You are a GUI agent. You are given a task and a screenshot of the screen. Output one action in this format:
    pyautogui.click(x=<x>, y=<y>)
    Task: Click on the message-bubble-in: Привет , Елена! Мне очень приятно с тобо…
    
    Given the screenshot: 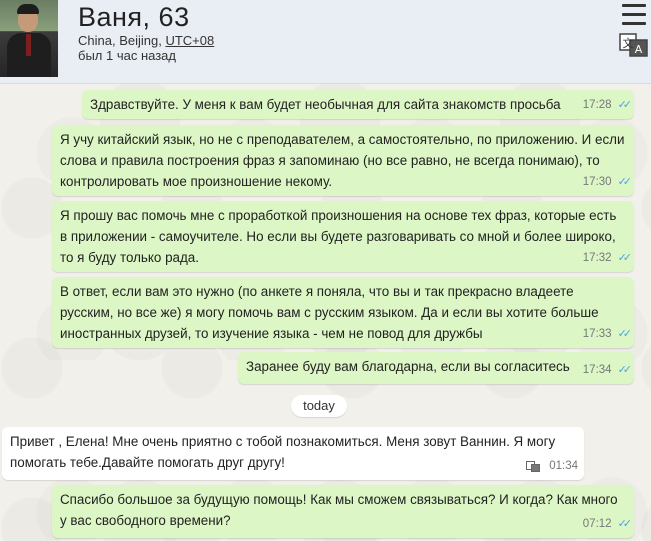 What is the action you would take?
    pyautogui.click(x=293, y=453)
    